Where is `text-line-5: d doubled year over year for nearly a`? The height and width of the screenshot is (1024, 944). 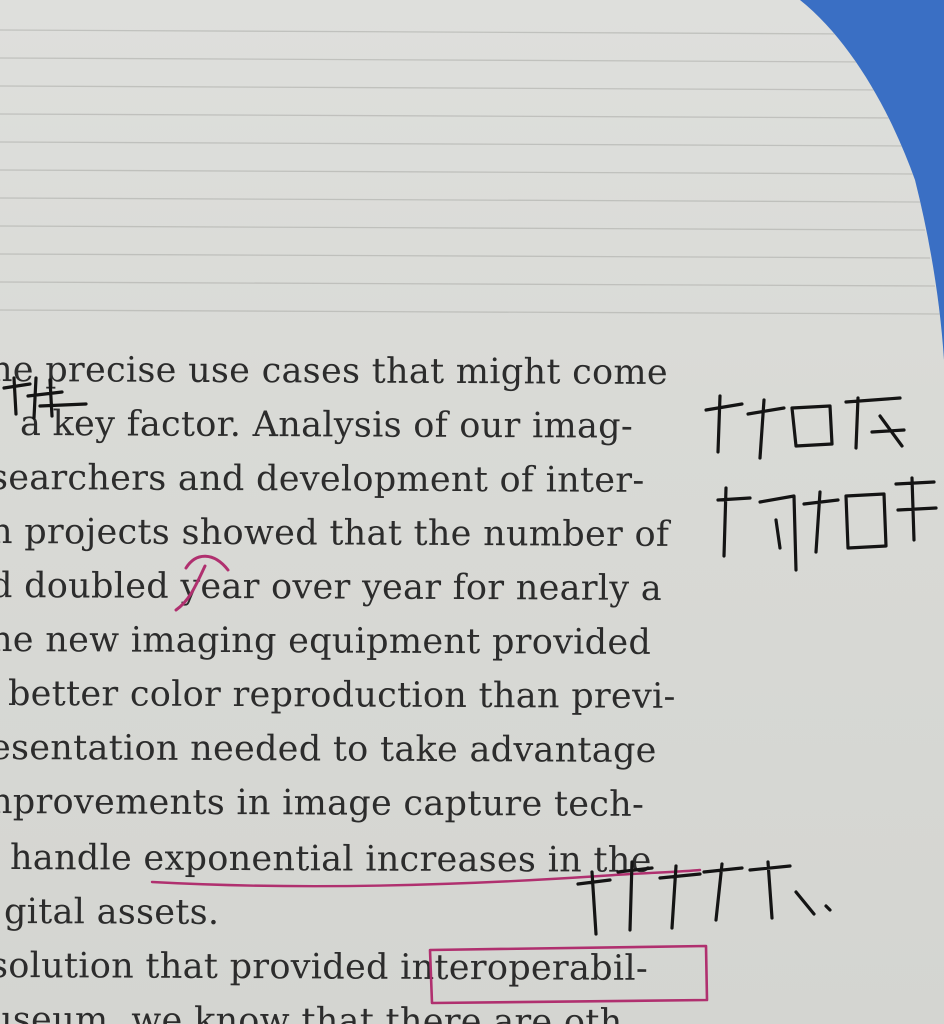 text-line-5: d doubled year over year for nearly a is located at coordinates (331, 587).